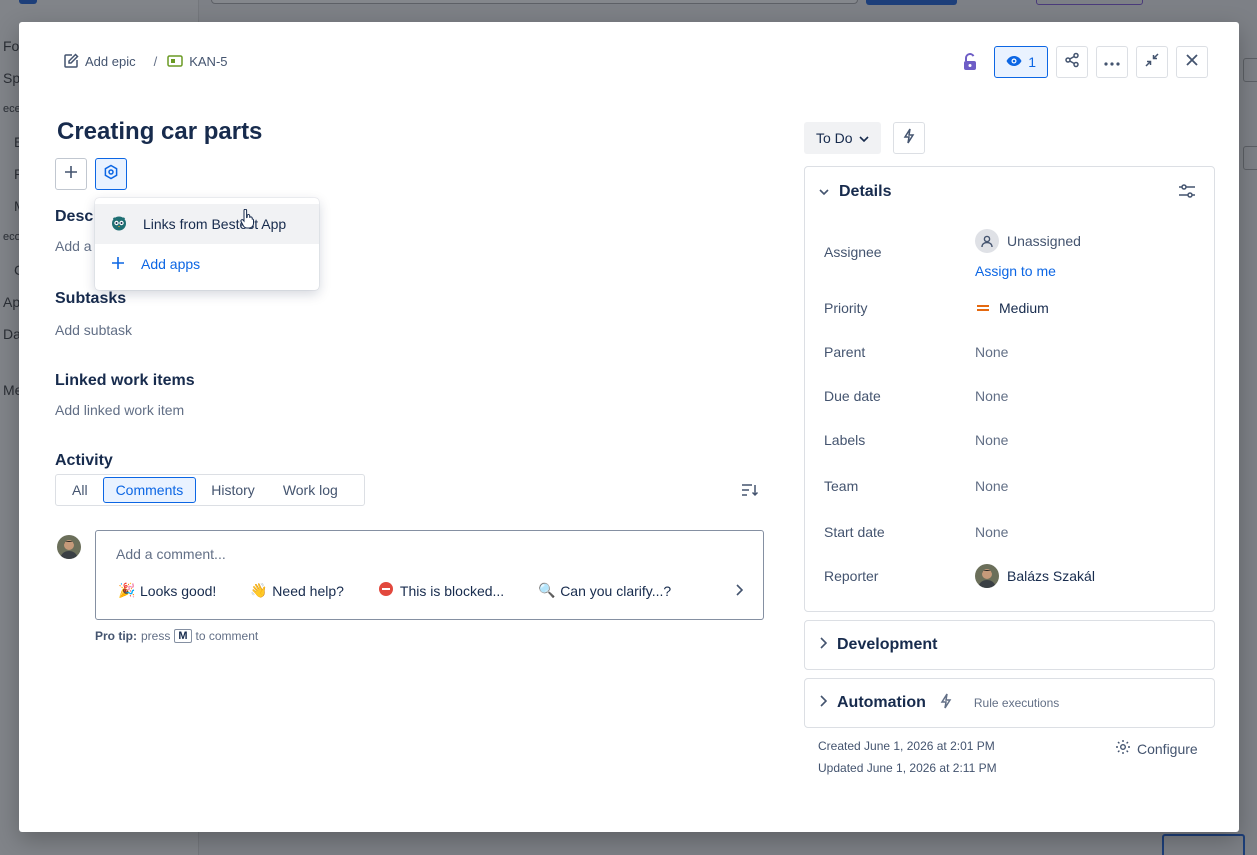  What do you see at coordinates (1156, 748) in the screenshot?
I see `configure-button: Configure` at bounding box center [1156, 748].